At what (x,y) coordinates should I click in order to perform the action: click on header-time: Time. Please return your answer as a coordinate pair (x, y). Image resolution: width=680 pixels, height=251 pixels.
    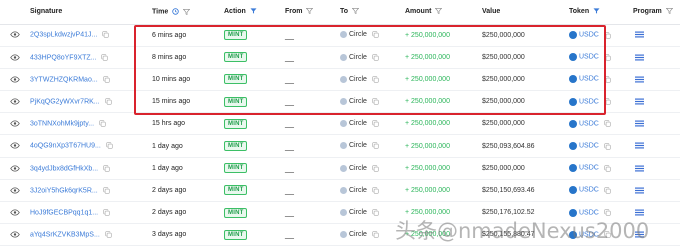
    Looking at the image, I should click on (184, 12).